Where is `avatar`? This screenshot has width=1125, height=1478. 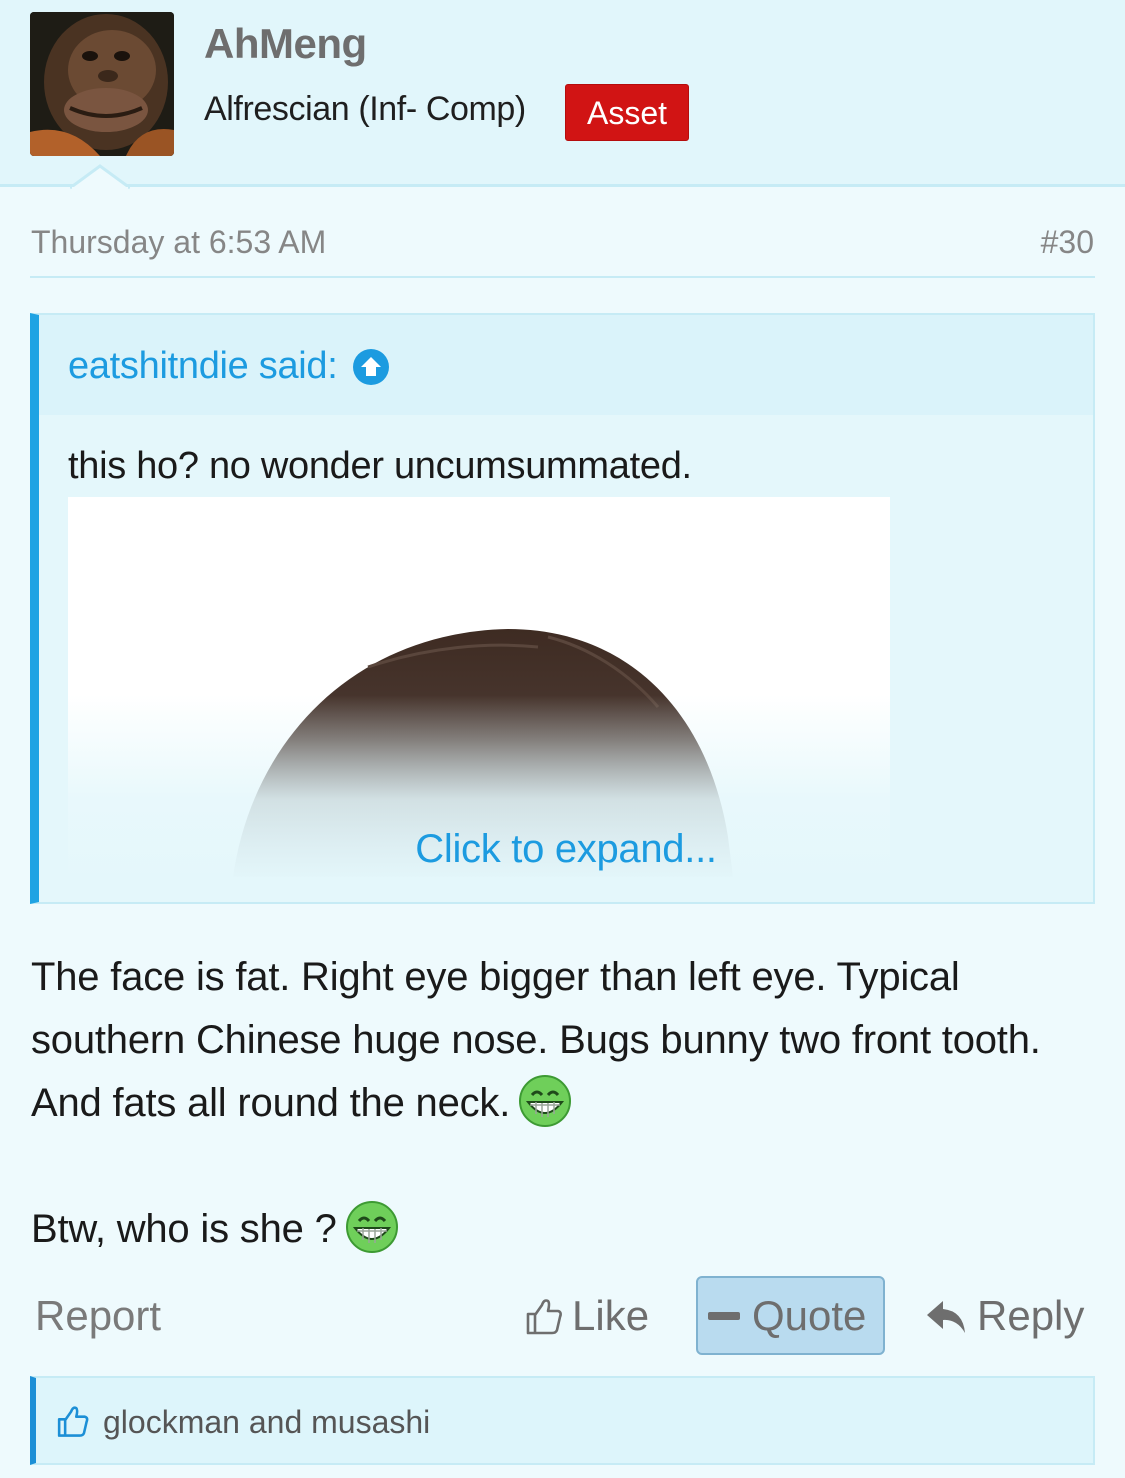 avatar is located at coordinates (102, 84).